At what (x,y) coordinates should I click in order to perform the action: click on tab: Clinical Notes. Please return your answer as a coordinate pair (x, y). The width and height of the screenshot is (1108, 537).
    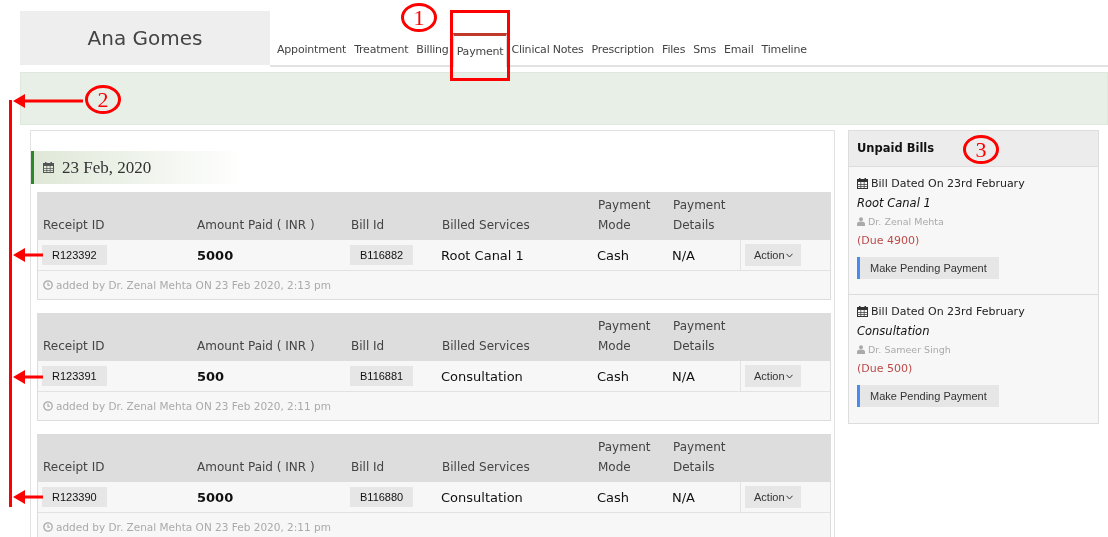
    Looking at the image, I should click on (547, 54).